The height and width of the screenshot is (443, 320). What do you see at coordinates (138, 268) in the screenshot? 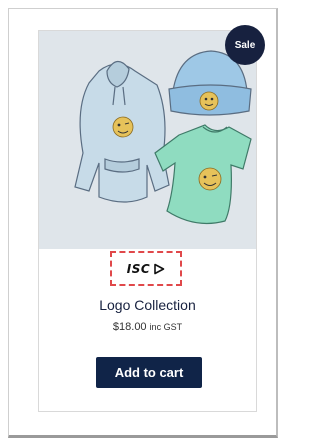
I see `brand-logo-text: ISC` at bounding box center [138, 268].